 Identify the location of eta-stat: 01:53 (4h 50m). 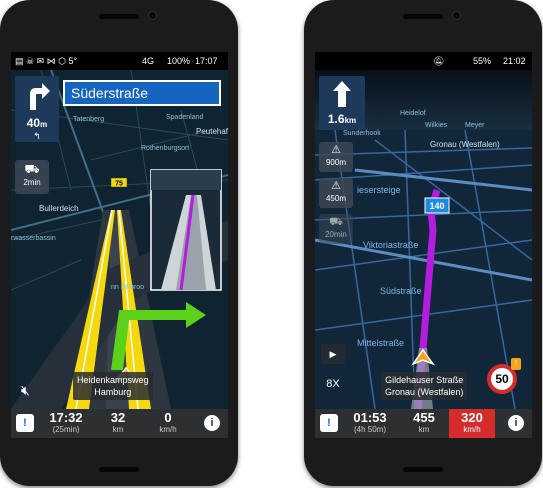
(370, 423).